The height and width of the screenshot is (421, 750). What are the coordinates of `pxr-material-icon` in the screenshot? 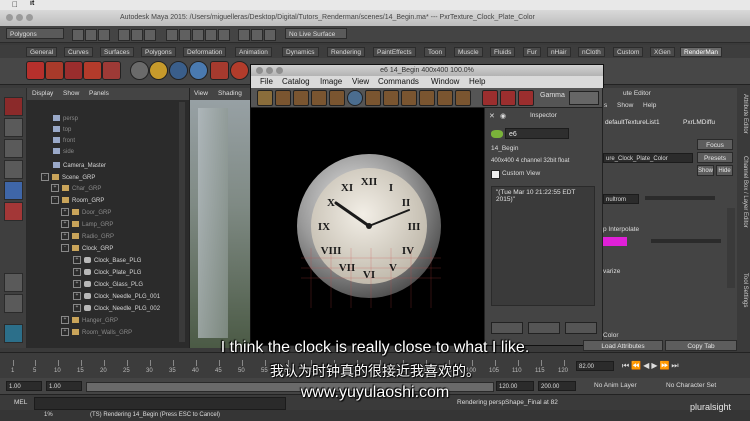 It's located at (219, 70).